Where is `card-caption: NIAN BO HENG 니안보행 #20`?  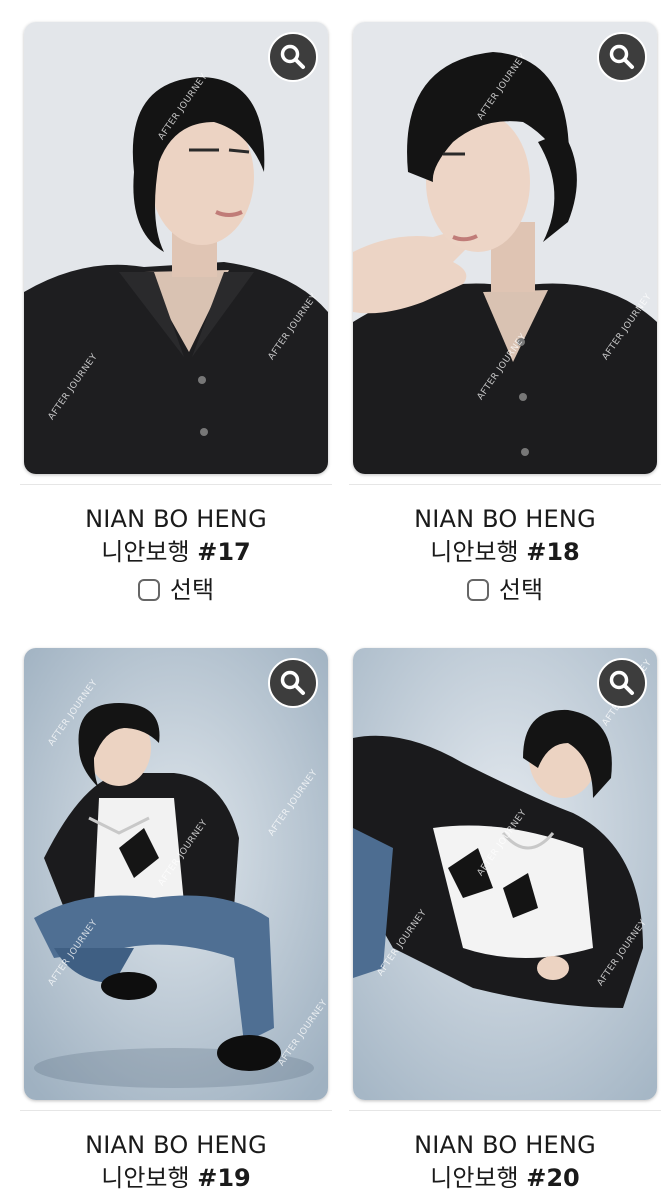 card-caption: NIAN BO HENG 니안보행 #20 is located at coordinates (505, 1162).